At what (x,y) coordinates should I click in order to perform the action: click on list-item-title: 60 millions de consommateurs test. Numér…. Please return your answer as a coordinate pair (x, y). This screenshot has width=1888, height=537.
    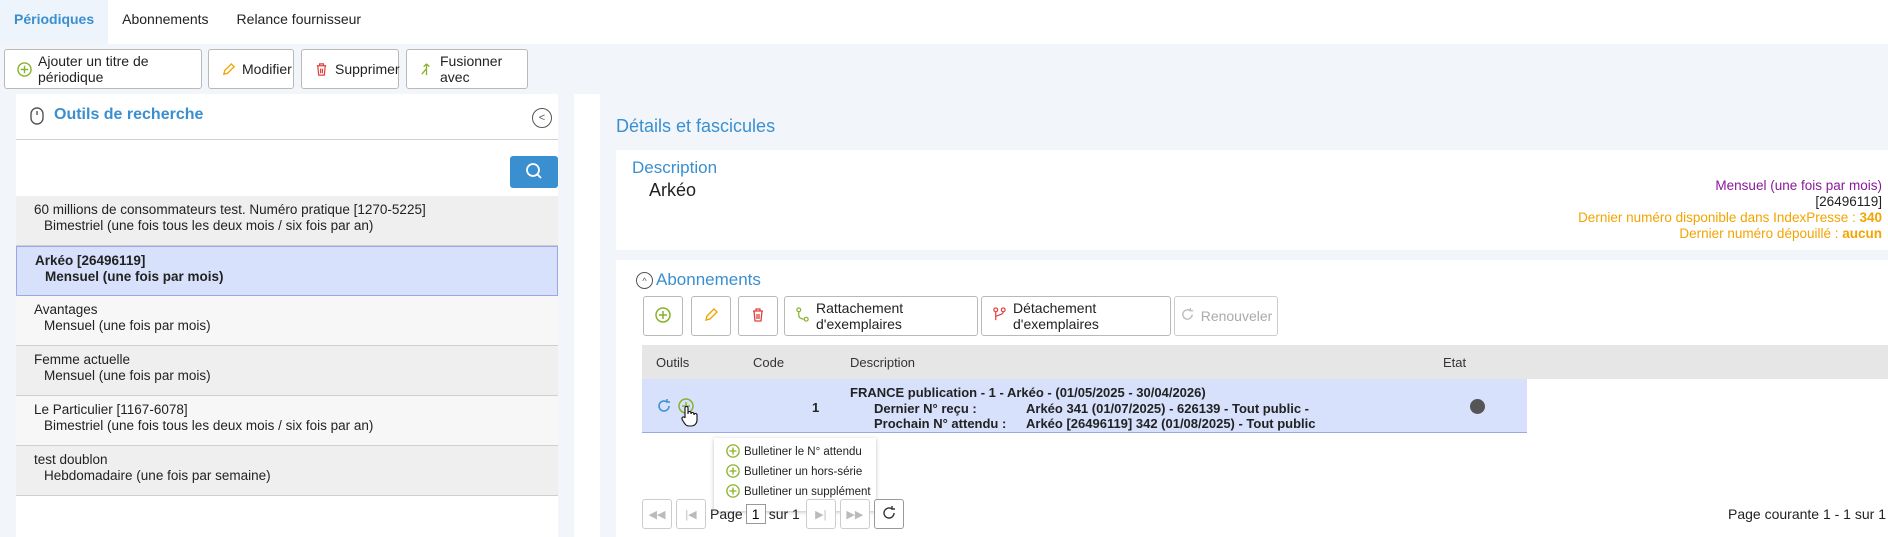
    Looking at the image, I should click on (230, 209).